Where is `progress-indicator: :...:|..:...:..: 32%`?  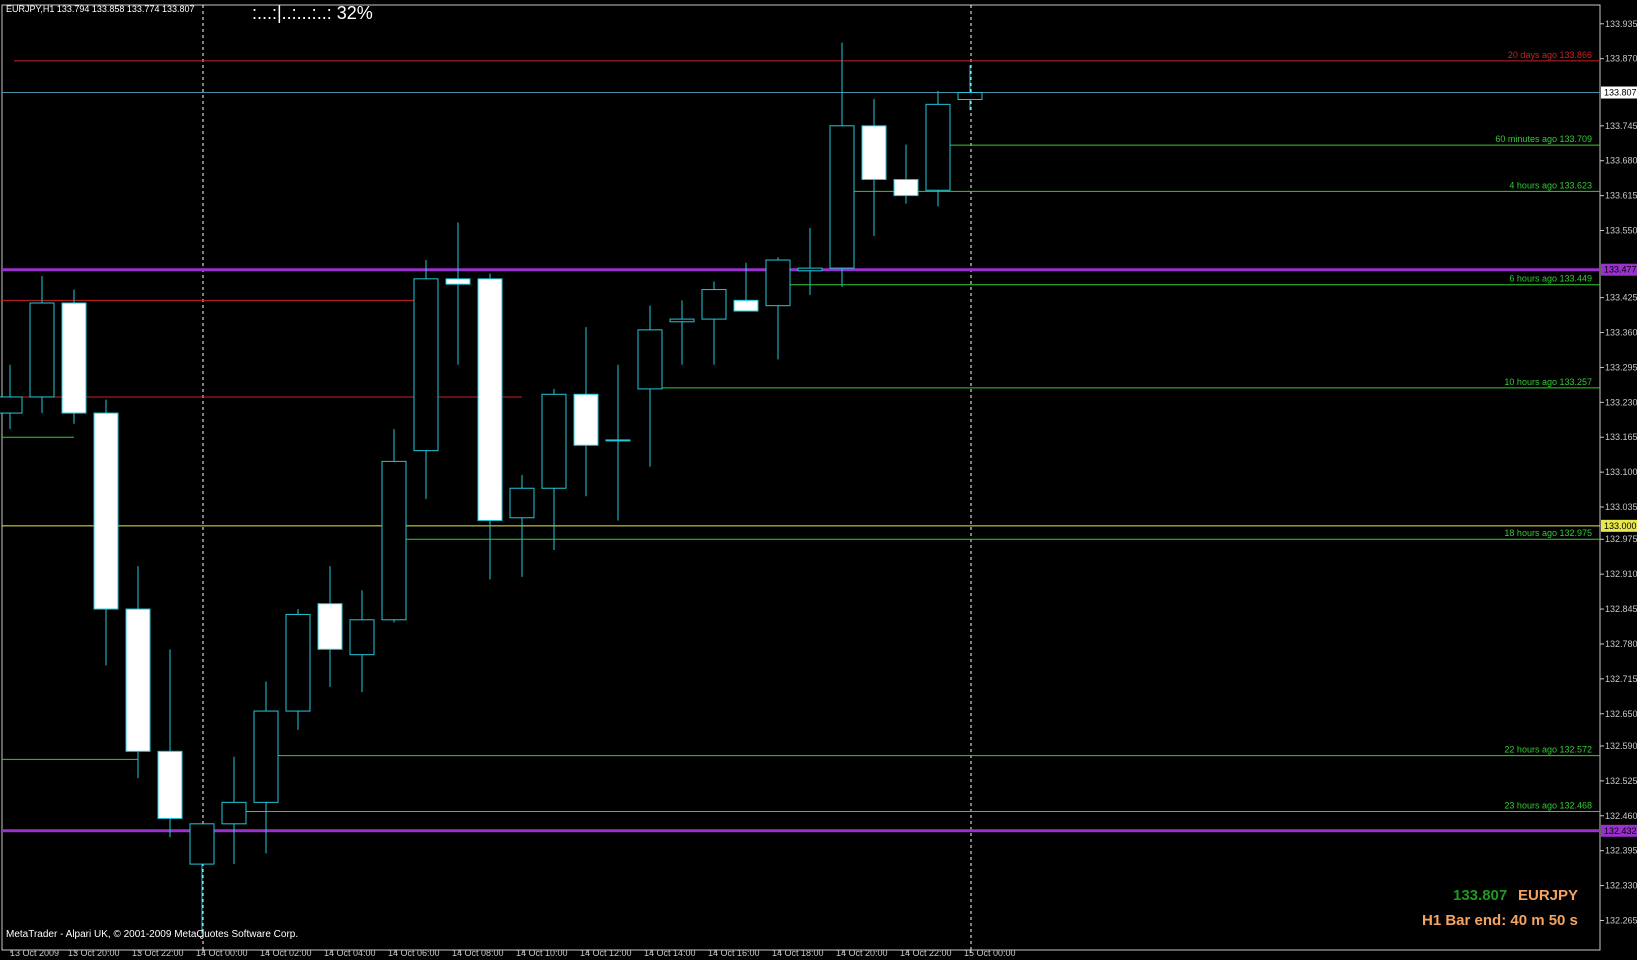 progress-indicator: :...:|..:...:..: 32% is located at coordinates (312, 13).